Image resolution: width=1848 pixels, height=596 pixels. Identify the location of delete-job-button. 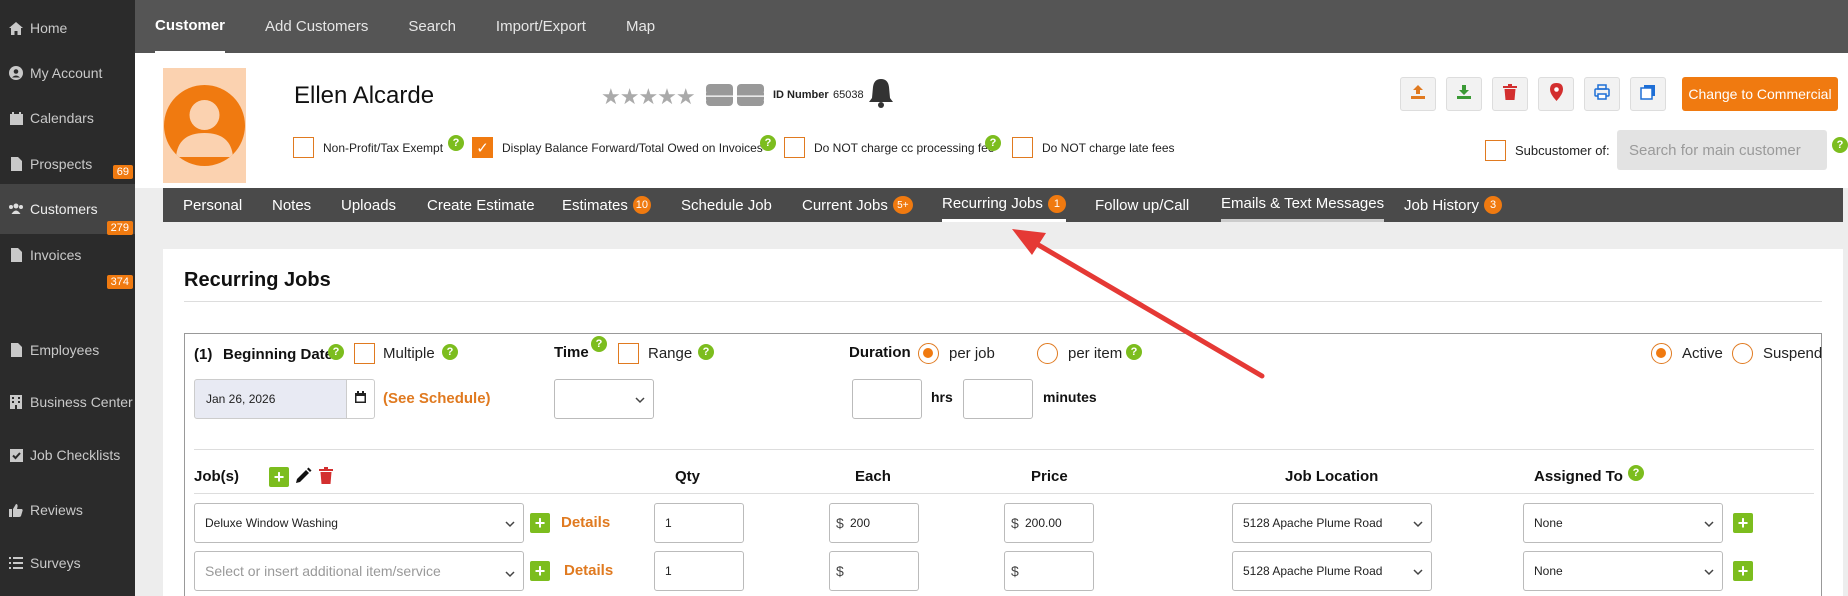
(326, 478).